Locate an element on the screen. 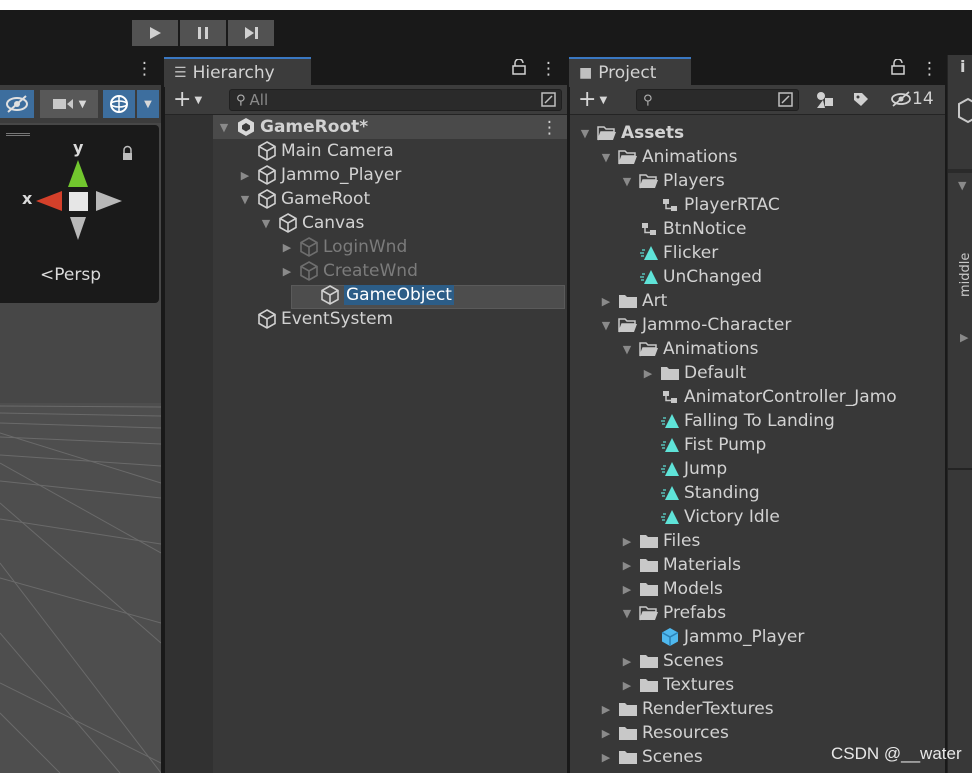  hierarchy-item: ▼ Canvas is located at coordinates (312, 223).